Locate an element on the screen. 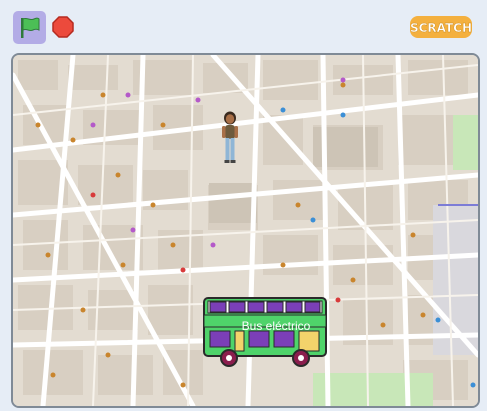  green-flag-icon is located at coordinates (29, 27).